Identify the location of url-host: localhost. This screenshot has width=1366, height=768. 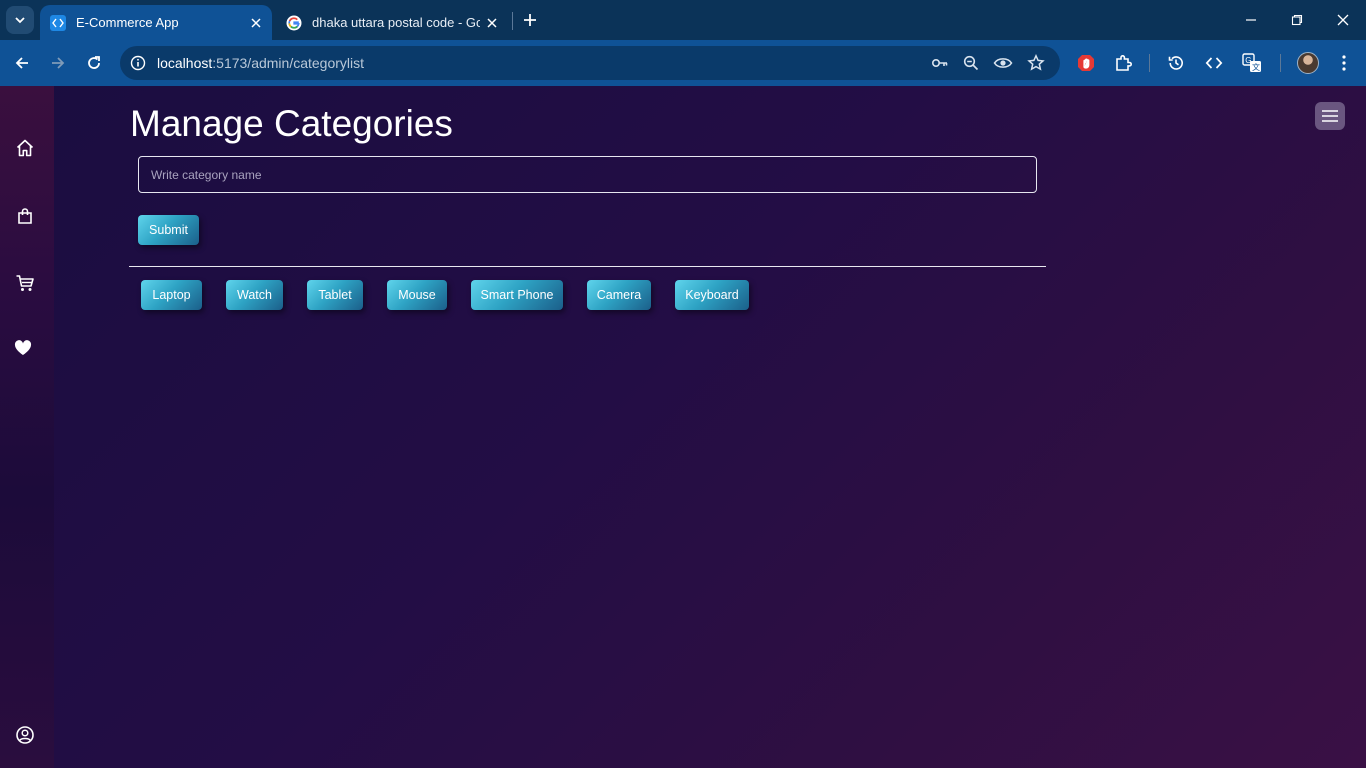
(185, 63).